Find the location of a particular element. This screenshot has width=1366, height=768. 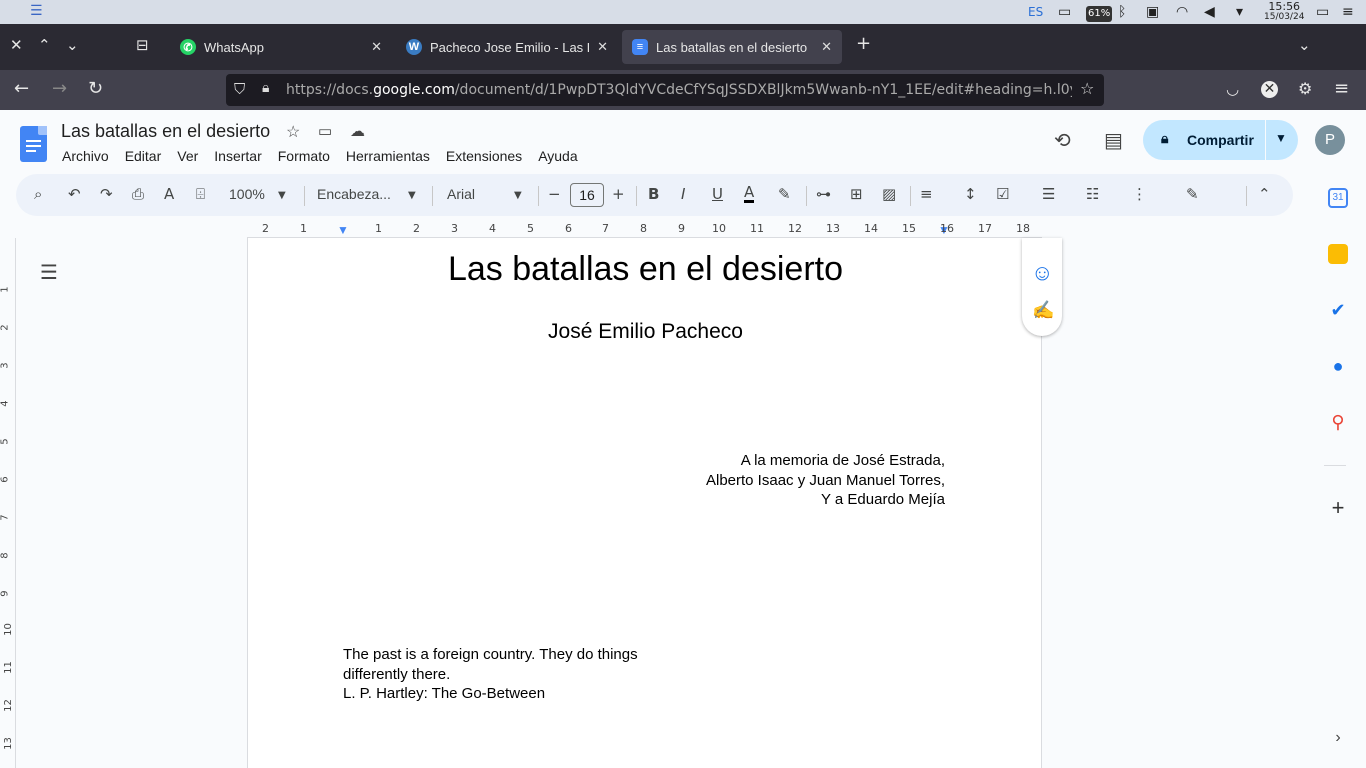

move-folder-icon: ▭ is located at coordinates (325, 131).